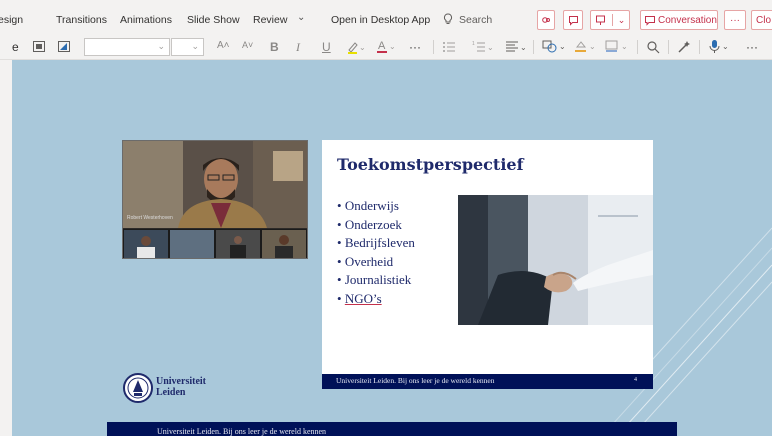 The image size is (772, 436). I want to click on comment-icon, so click(546, 20).